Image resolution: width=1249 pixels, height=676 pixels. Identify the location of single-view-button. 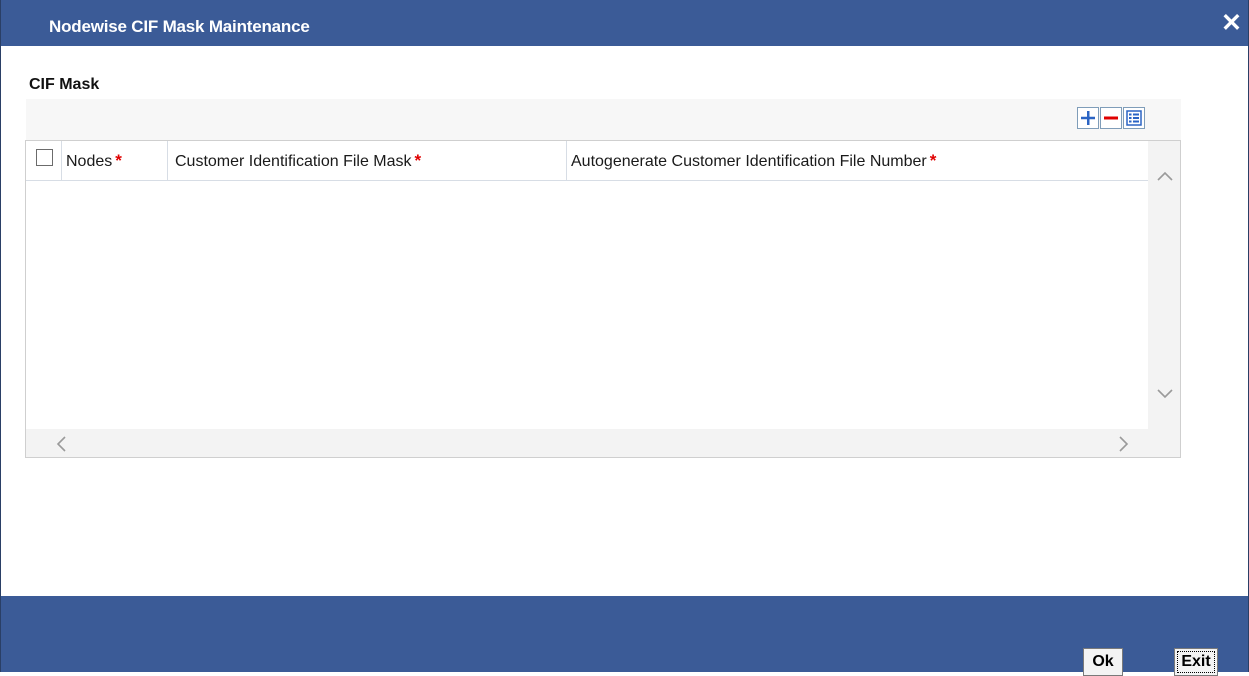
(1134, 118).